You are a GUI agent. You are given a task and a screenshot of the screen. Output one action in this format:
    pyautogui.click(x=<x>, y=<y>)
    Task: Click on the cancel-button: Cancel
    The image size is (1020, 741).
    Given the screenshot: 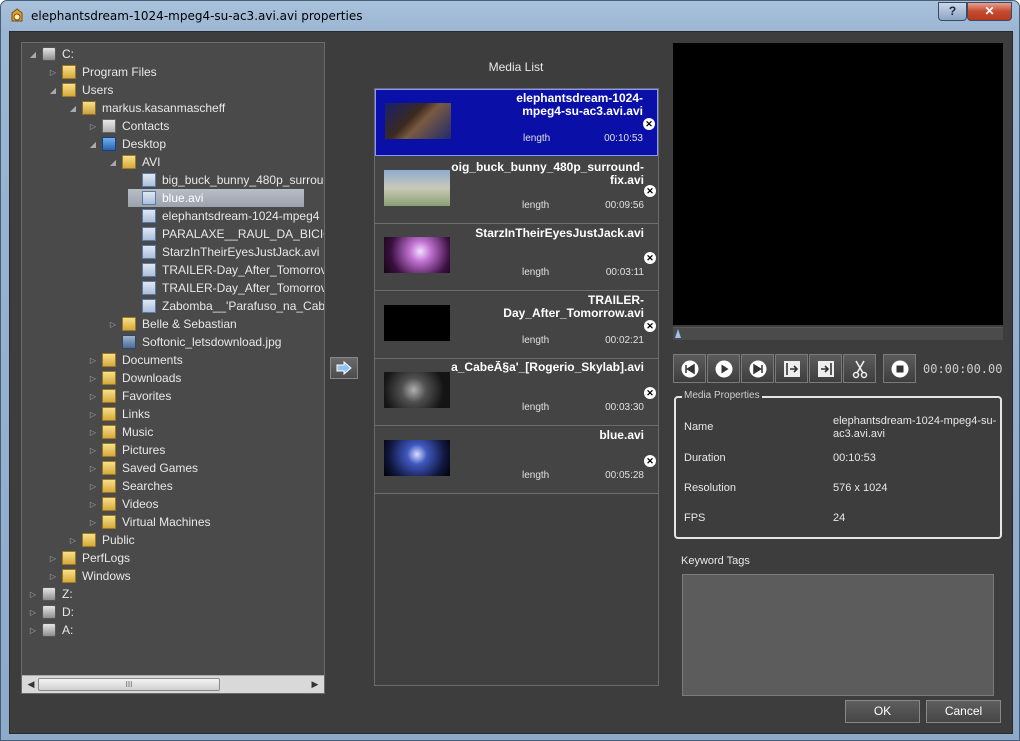 What is the action you would take?
    pyautogui.click(x=963, y=711)
    